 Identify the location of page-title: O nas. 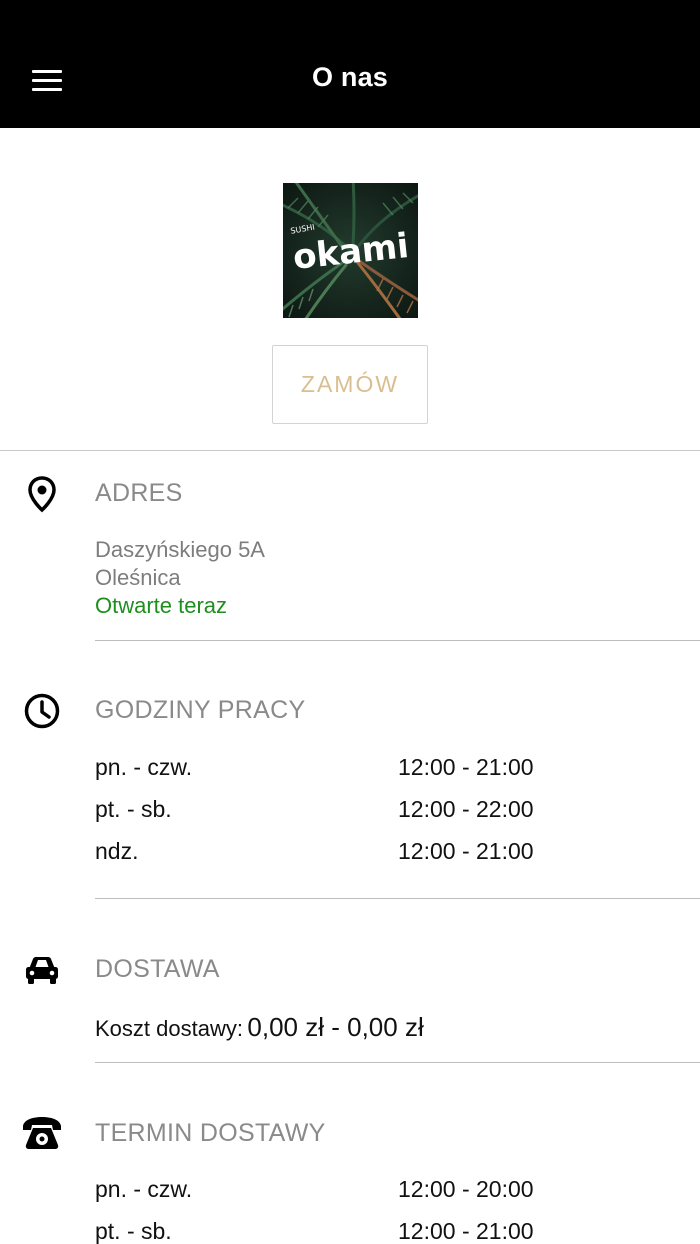
(350, 77).